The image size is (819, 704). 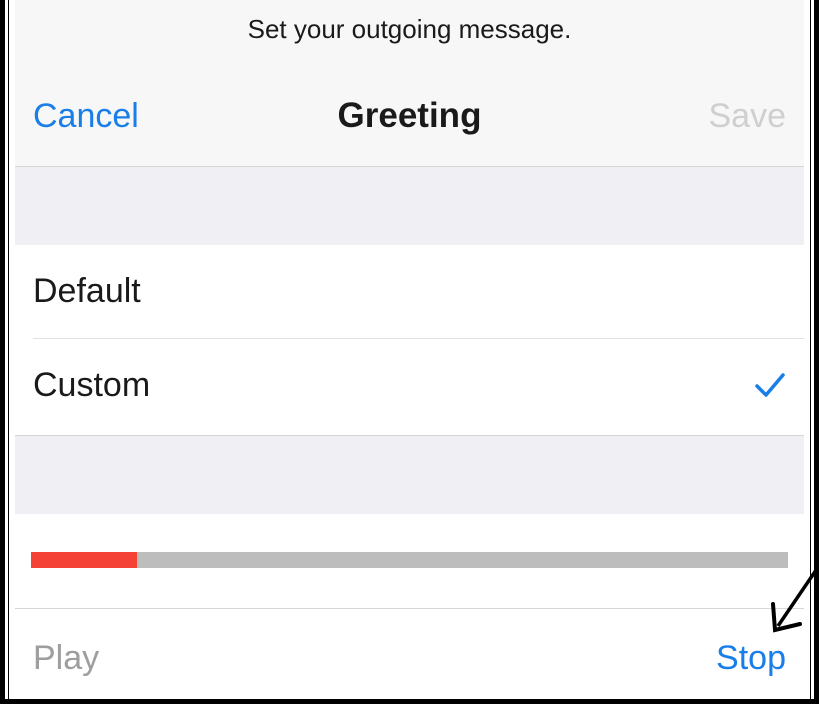 I want to click on player-divider, so click(x=409, y=608).